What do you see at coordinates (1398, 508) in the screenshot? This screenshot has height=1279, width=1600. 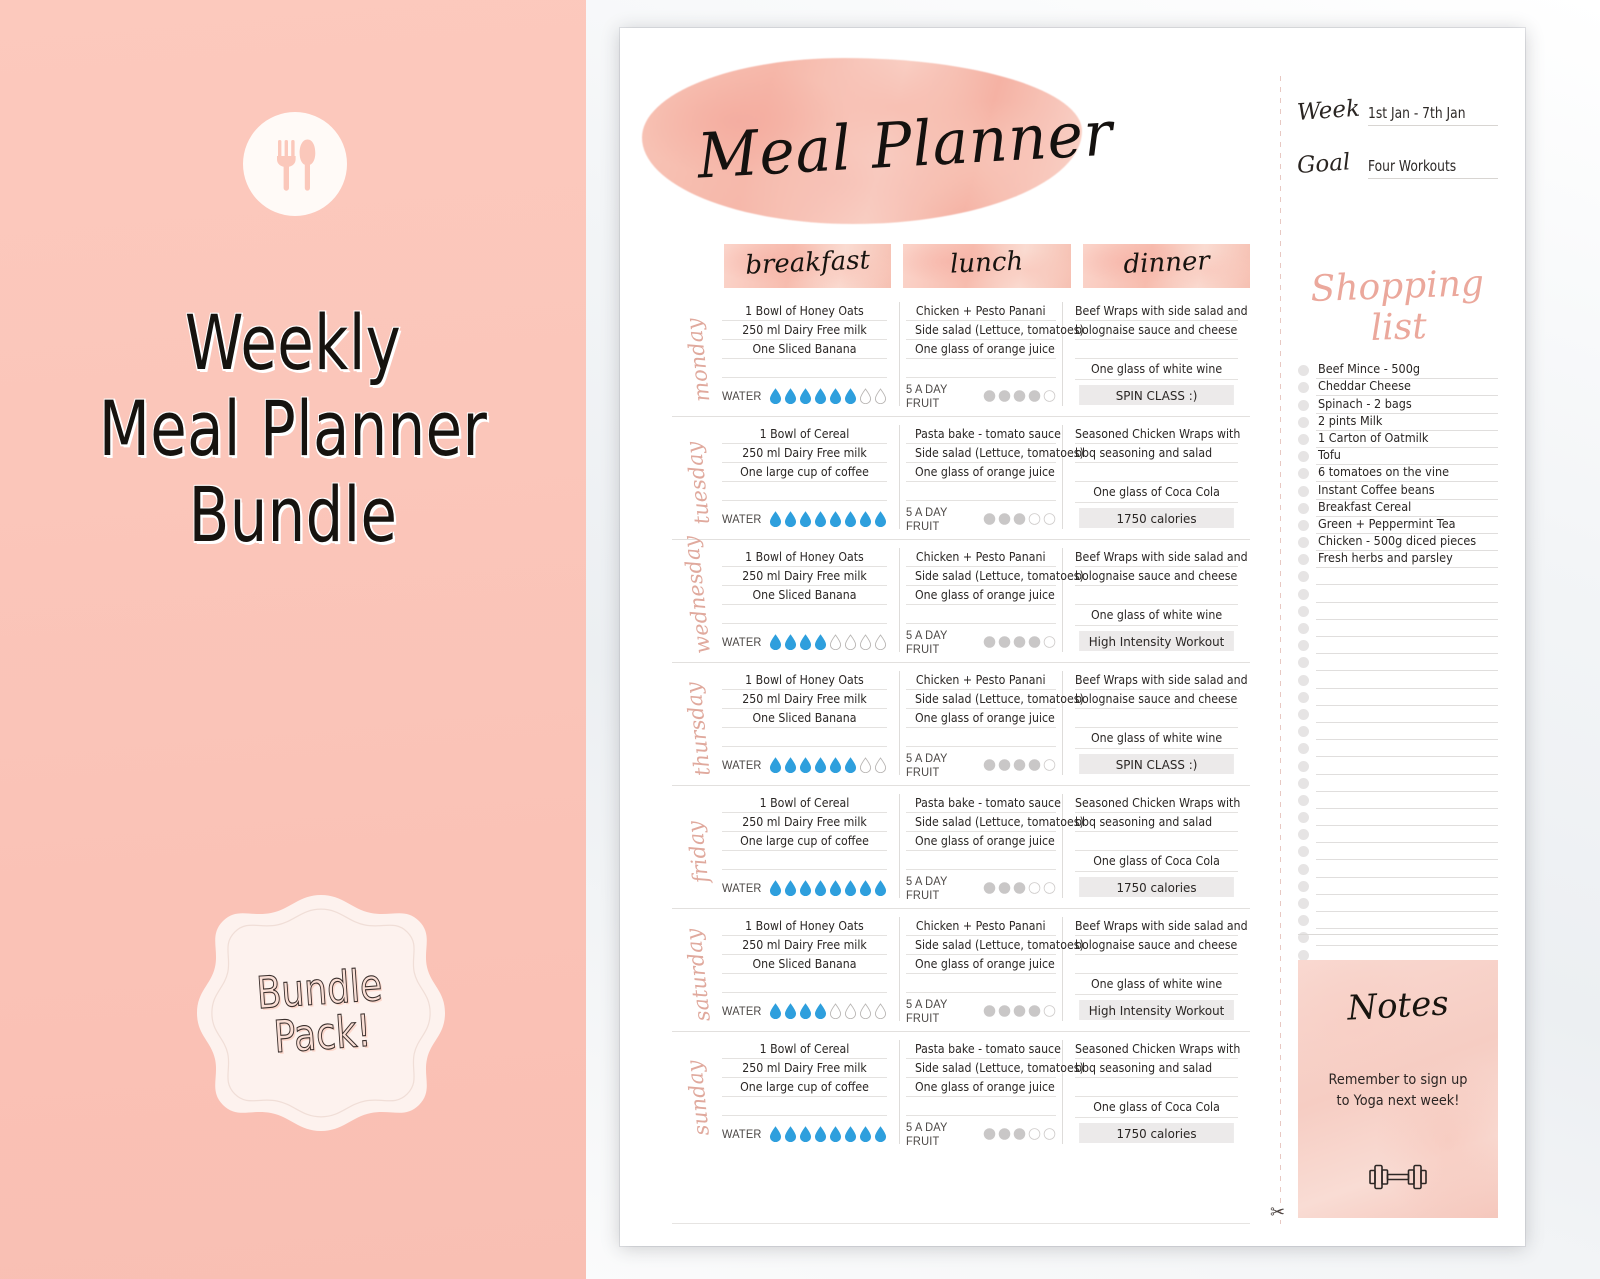 I see `shopping-list-item: Breakfast Cereal` at bounding box center [1398, 508].